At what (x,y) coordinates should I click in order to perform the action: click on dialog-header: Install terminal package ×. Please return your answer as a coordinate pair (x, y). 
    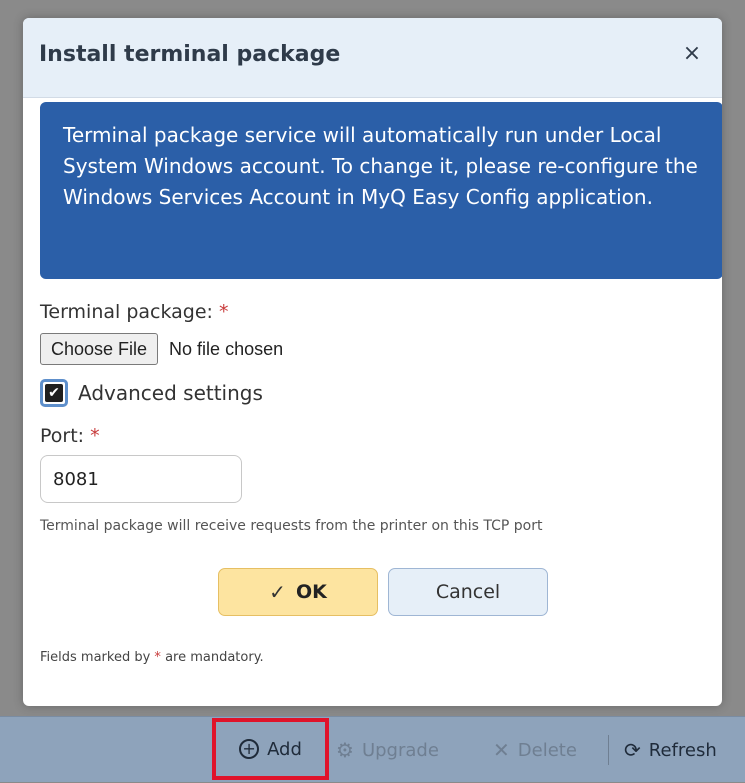
    Looking at the image, I should click on (372, 58).